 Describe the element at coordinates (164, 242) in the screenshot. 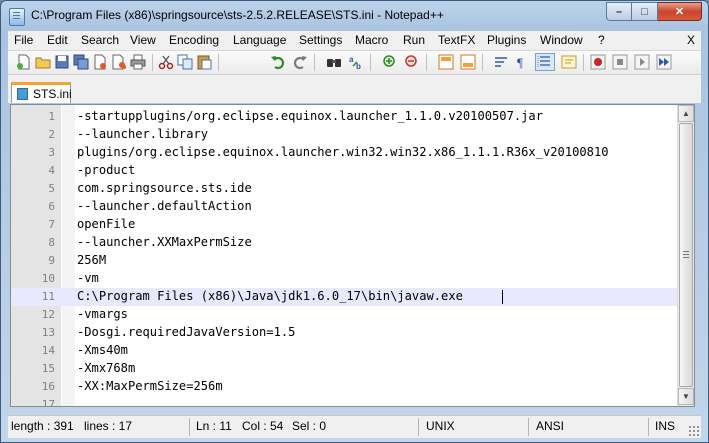

I see `line-text: --launcher.XXMaxPermSize` at that location.